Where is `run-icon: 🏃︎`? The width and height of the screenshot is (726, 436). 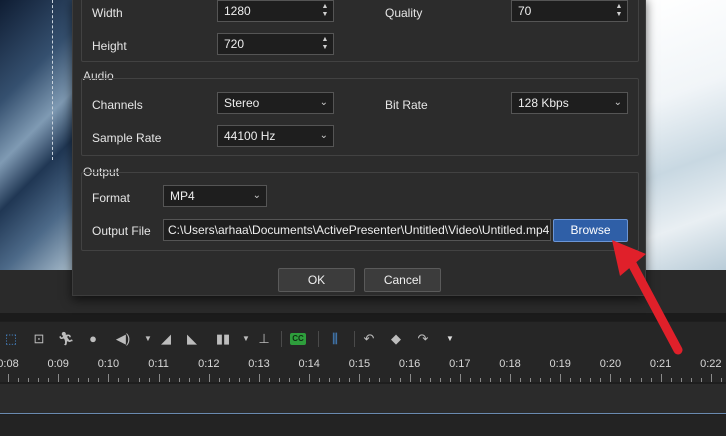
run-icon: 🏃︎ is located at coordinates (66, 339).